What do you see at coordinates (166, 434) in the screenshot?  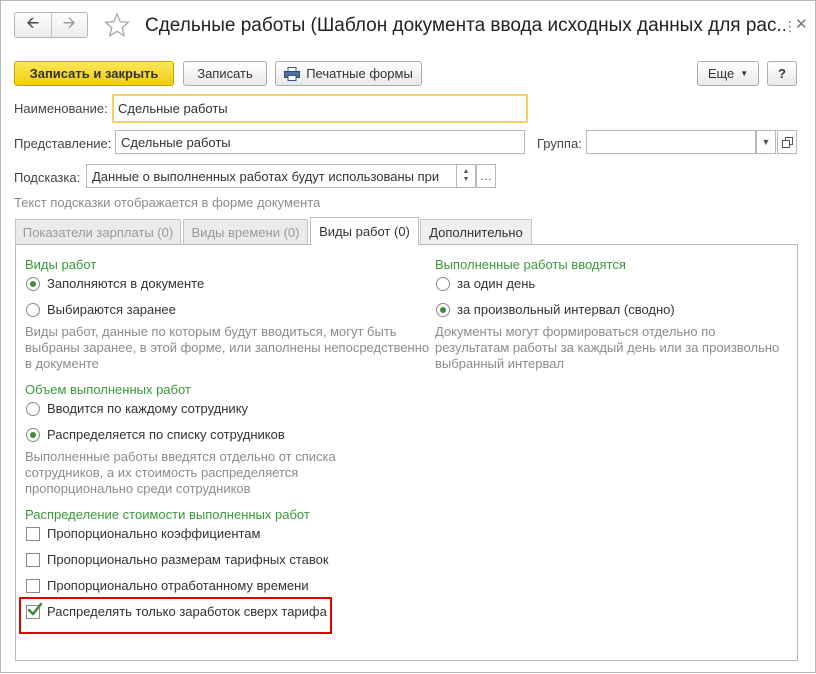 I see `radio-label: Распределяется по списку сотрудников` at bounding box center [166, 434].